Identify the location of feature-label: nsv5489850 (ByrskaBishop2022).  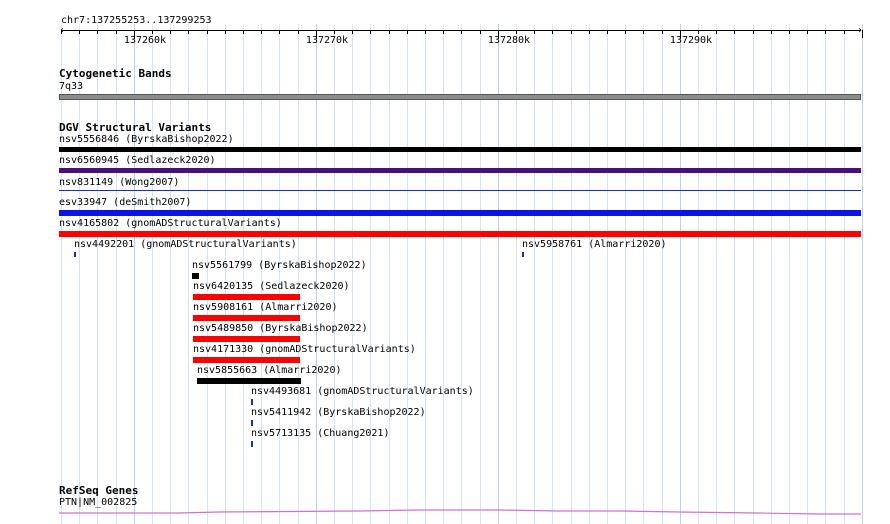
(280, 328).